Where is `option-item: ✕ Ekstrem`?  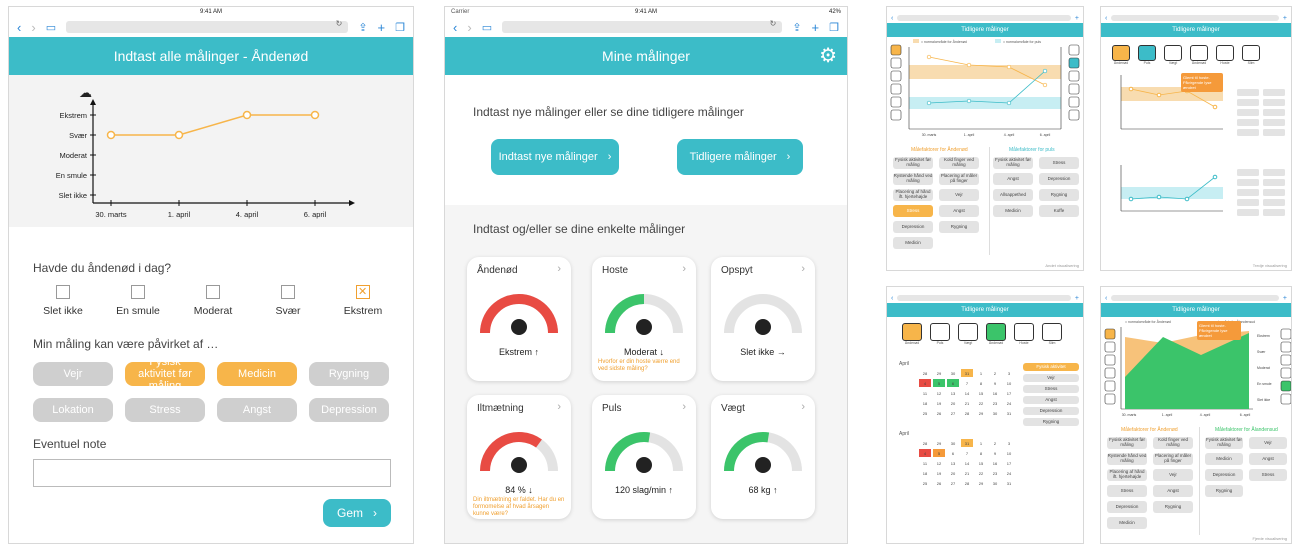
option-item: ✕ Ekstrem is located at coordinates (363, 301).